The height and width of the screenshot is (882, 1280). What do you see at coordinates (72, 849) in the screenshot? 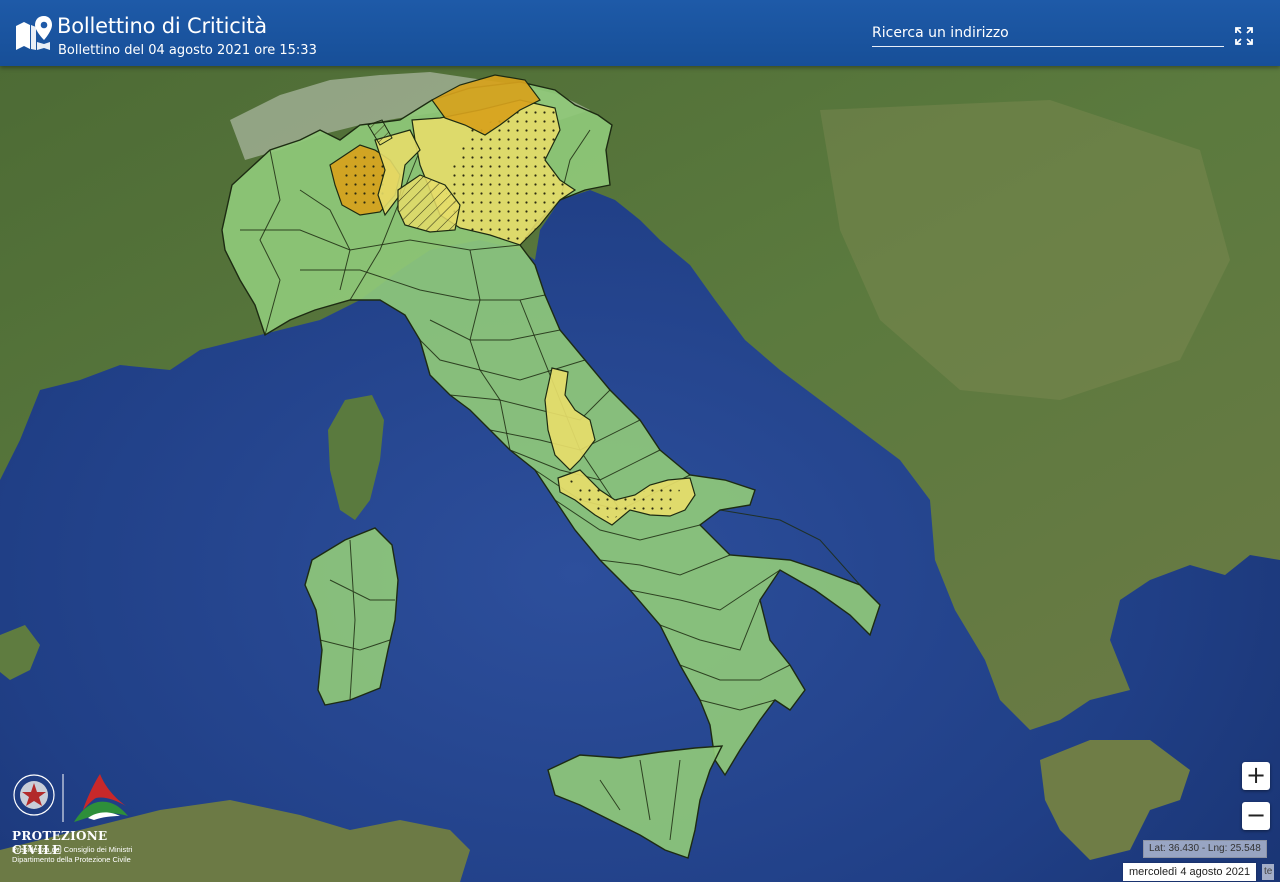
I see `org-subtitle-1: Presidenza del Consiglio dei Ministri` at bounding box center [72, 849].